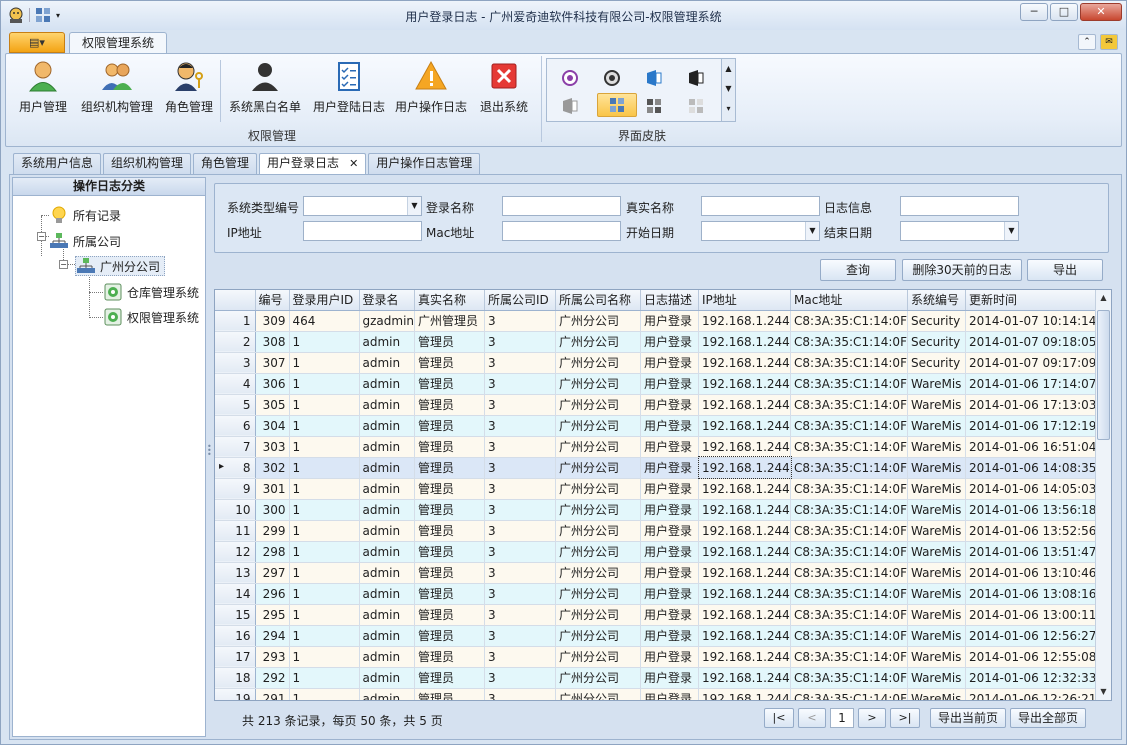 The image size is (1127, 745). I want to click on operation-log-button: 用户操作日志, so click(431, 88).